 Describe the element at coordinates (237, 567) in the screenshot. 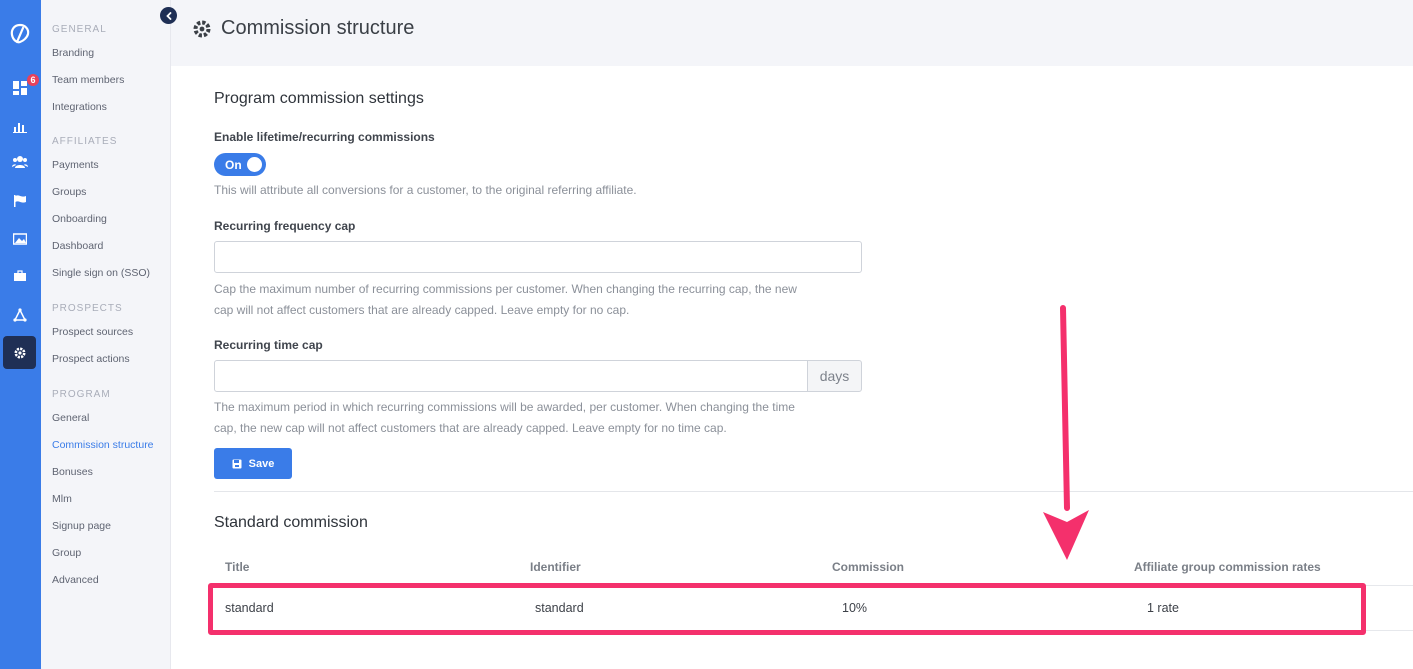

I see `column-title: Title` at that location.